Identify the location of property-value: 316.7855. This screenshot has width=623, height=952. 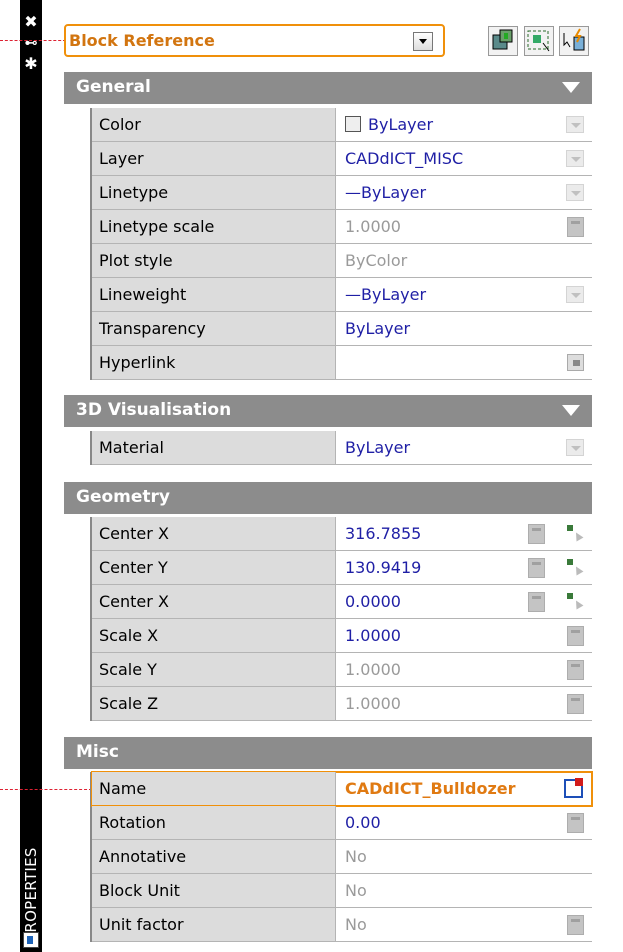
(383, 533).